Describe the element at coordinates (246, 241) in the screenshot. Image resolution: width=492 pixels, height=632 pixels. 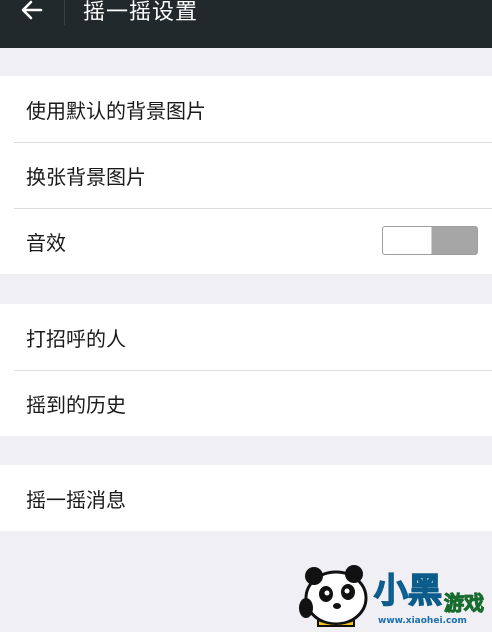
I see `row-sound-effect: 音效` at that location.